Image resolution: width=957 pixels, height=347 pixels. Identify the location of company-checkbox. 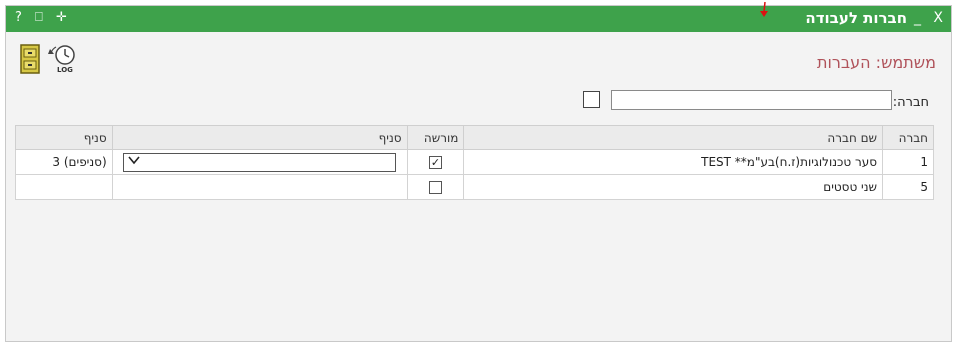
(591, 99).